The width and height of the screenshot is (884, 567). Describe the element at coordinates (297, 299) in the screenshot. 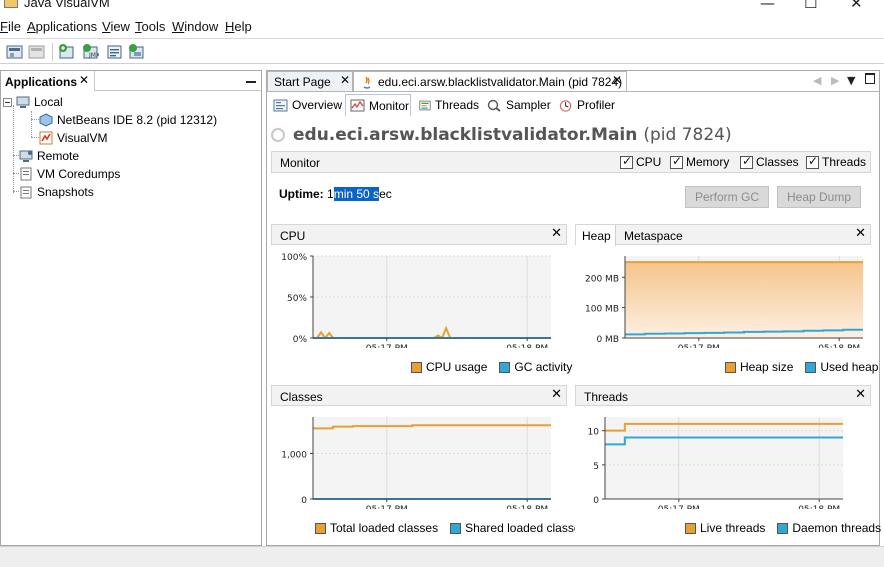

I see `y-tick-label: 50%` at that location.